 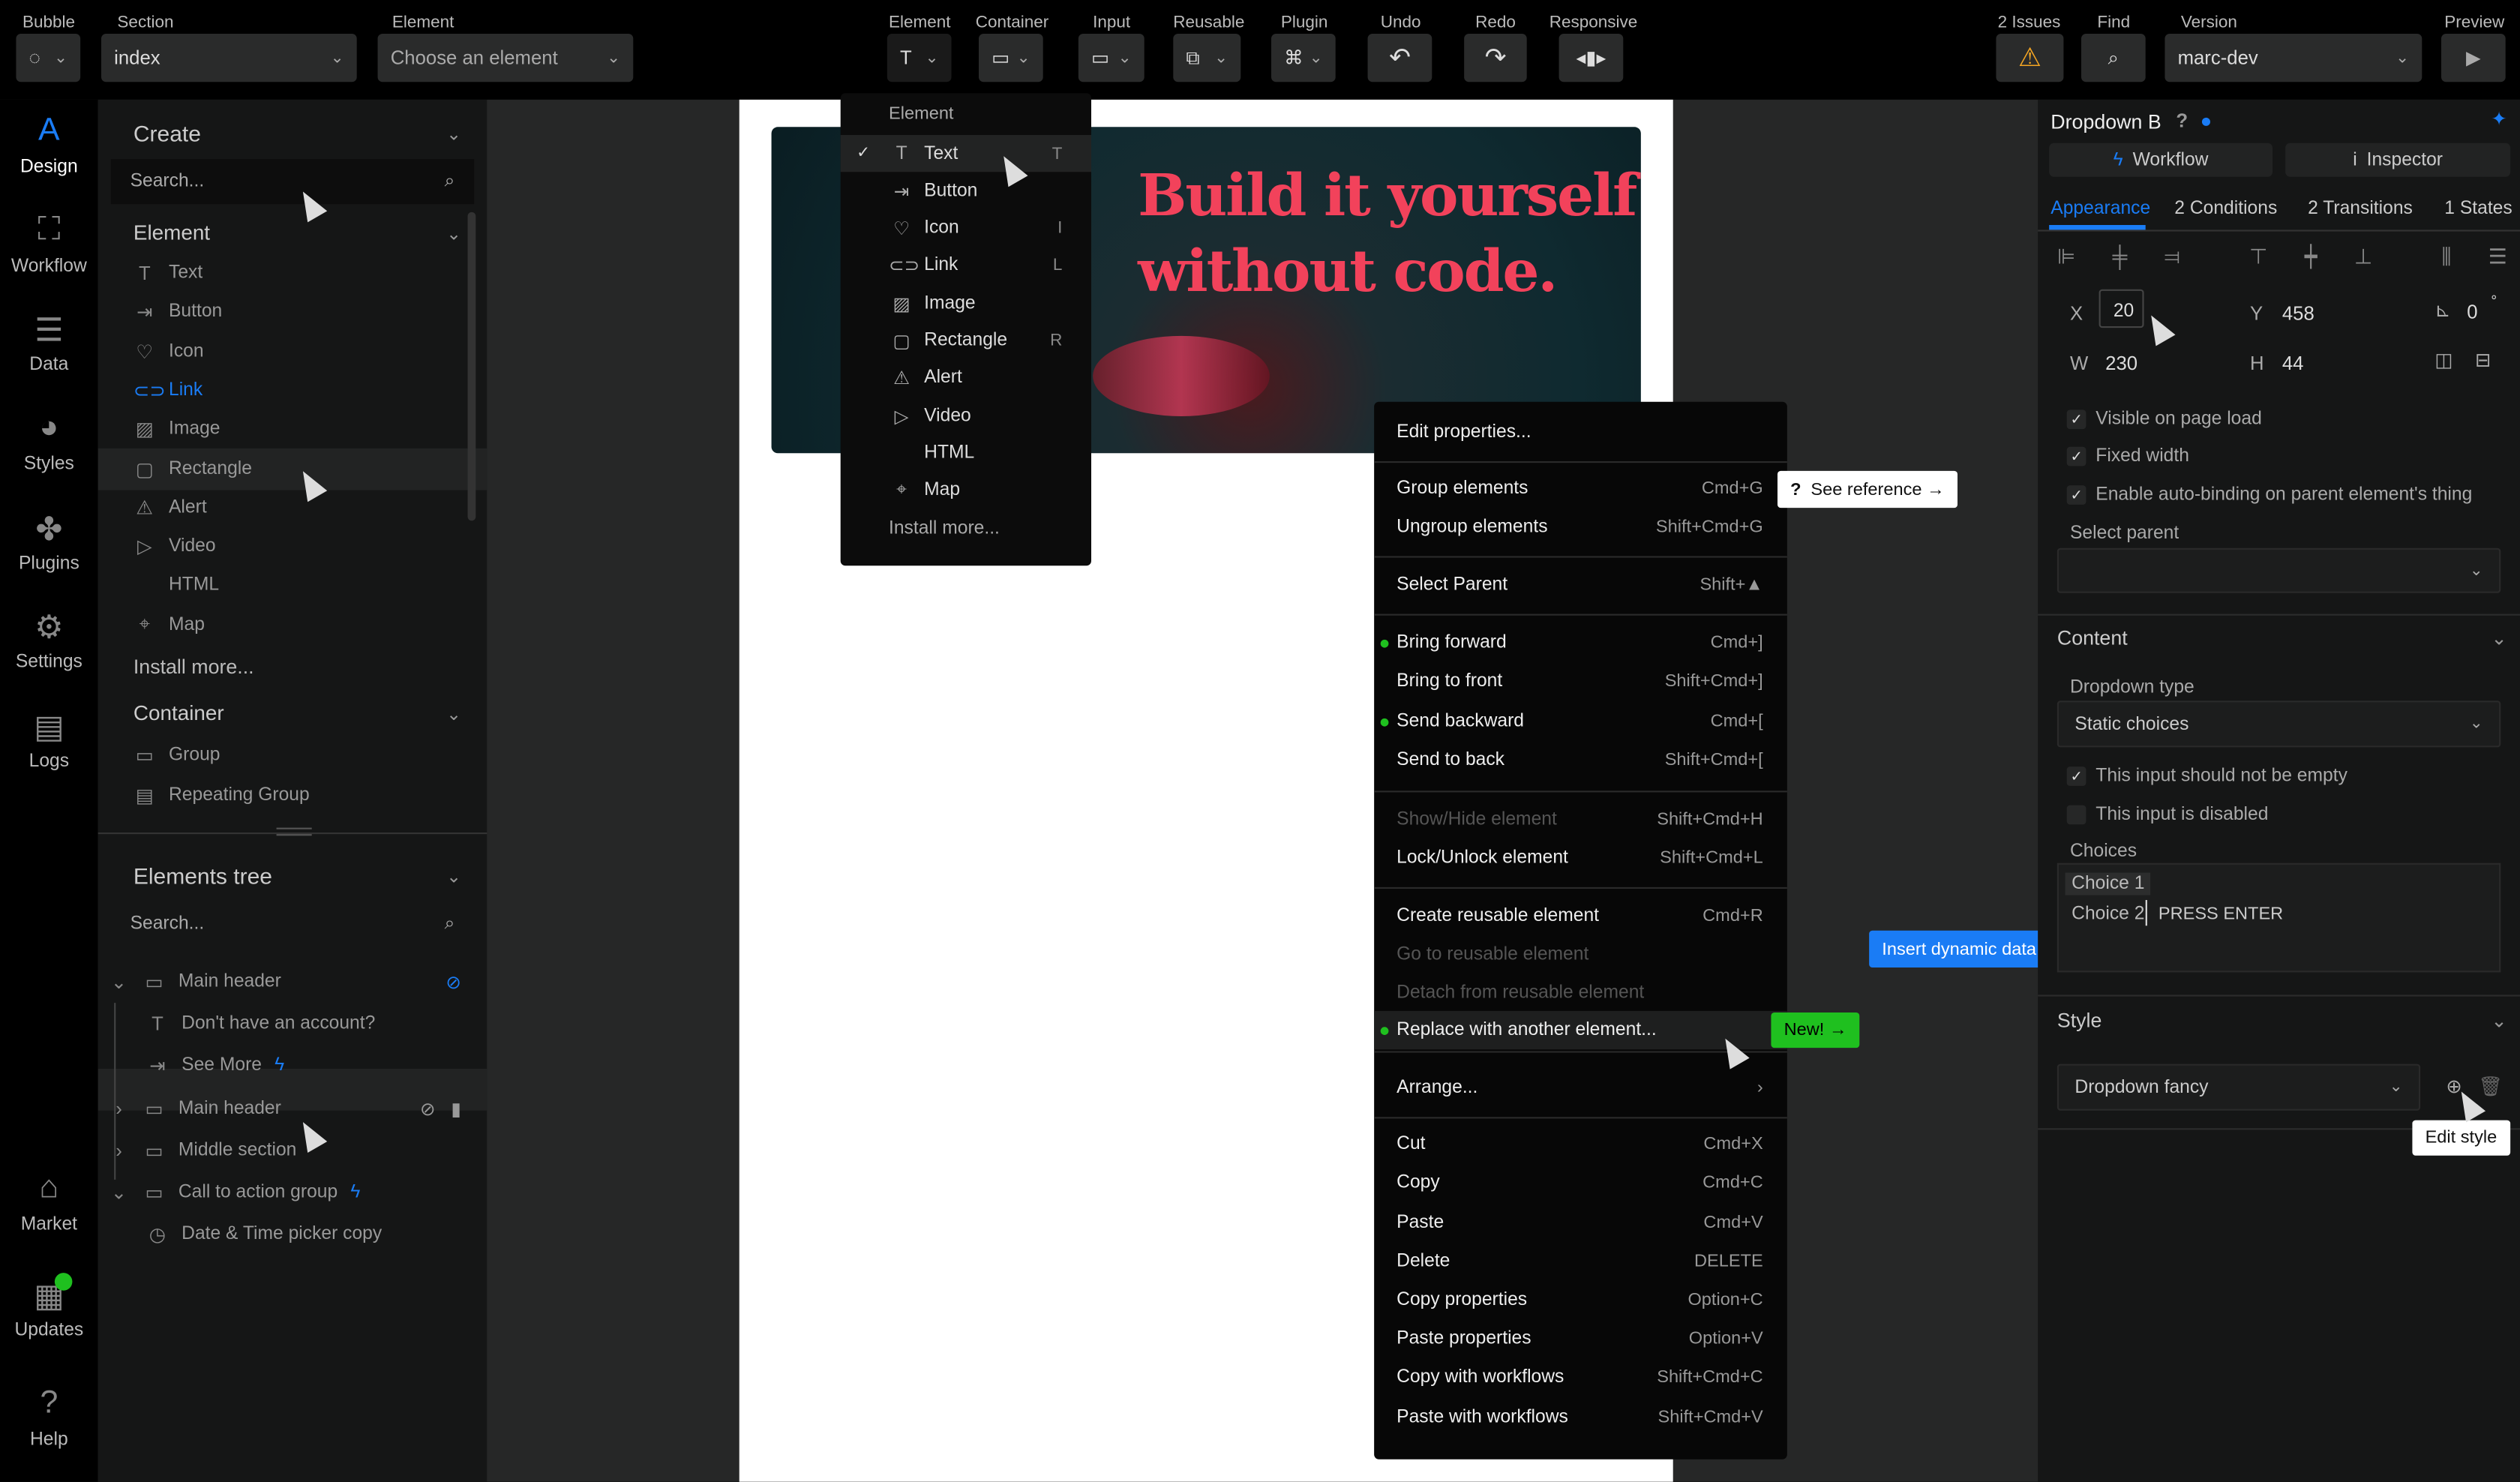 What do you see at coordinates (2238, 1087) in the screenshot?
I see `style-select: Dropdown fancy ⌄` at bounding box center [2238, 1087].